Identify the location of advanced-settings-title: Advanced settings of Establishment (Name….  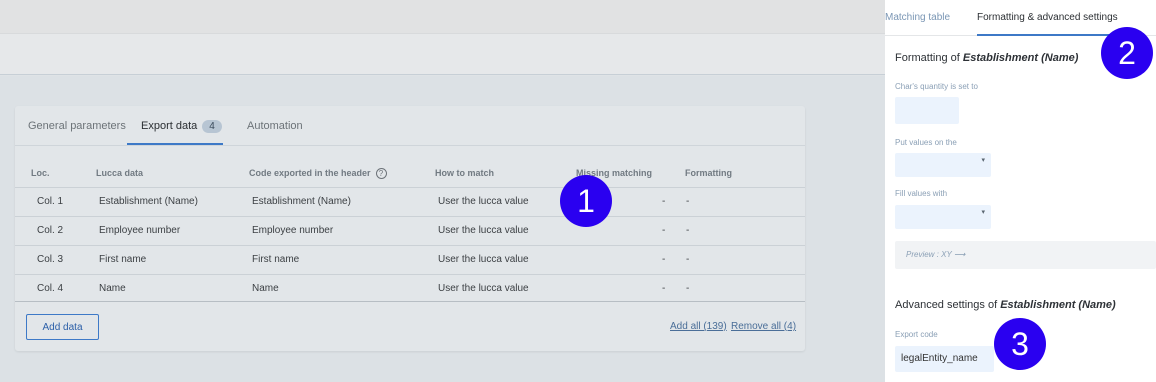
(1005, 305).